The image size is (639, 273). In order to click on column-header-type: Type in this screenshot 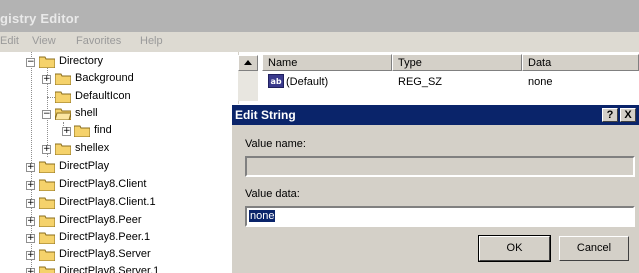, I will do `click(457, 62)`.